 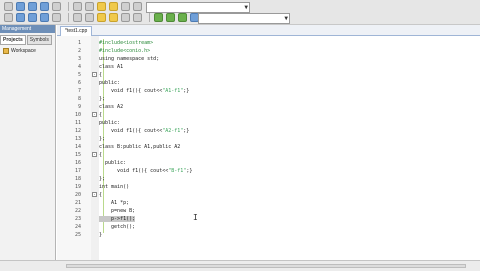 What do you see at coordinates (268, 91) in the screenshot?
I see `code-line: 7 void f1(){ cout<<"A1-f1";}` at bounding box center [268, 91].